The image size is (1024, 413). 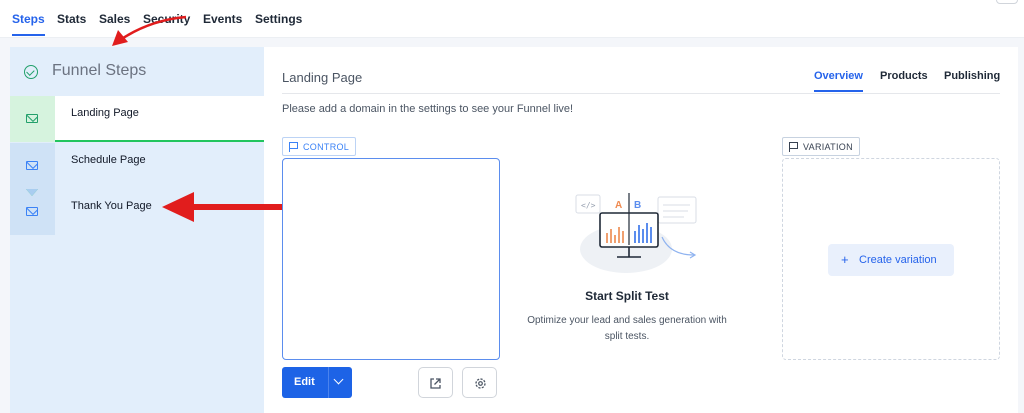 What do you see at coordinates (222, 207) in the screenshot?
I see `annotation-arrow-straight` at bounding box center [222, 207].